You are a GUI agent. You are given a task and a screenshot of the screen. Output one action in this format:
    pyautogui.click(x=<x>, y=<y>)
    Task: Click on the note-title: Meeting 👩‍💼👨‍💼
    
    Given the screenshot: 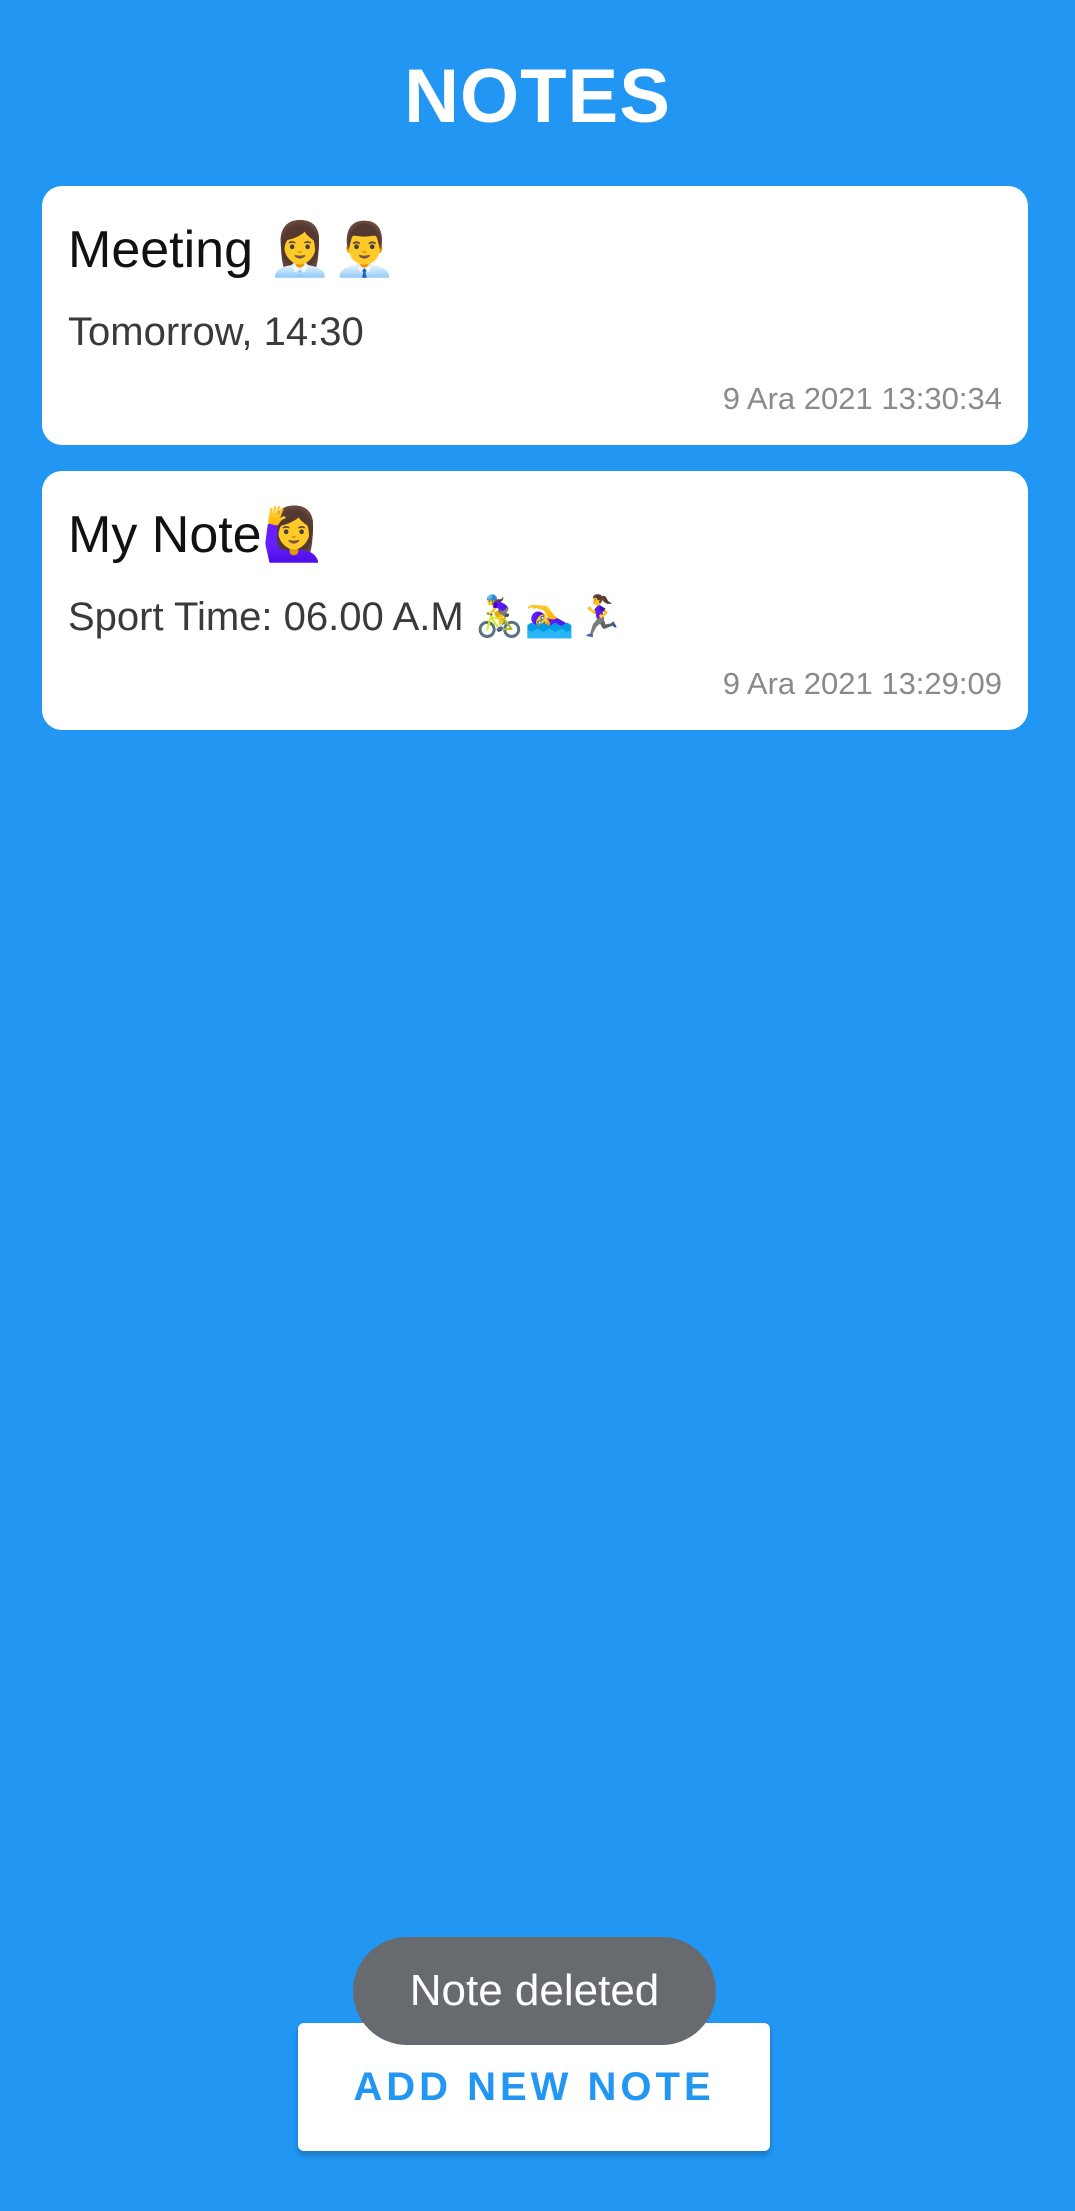 What is the action you would take?
    pyautogui.click(x=232, y=250)
    